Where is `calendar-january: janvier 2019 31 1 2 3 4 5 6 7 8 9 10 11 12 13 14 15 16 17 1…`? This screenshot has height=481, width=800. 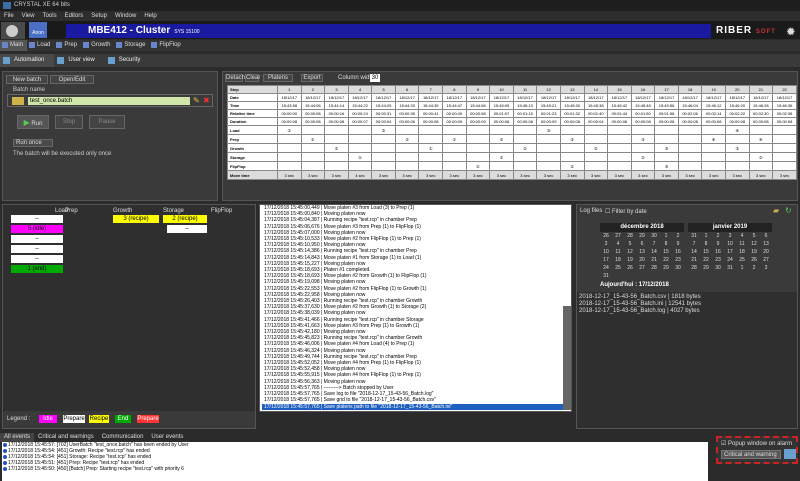 calendar-january: janvier 2019 31 1 2 3 4 5 6 7 8 9 10 11 12 13 14 15 16 17 1… is located at coordinates (730, 247).